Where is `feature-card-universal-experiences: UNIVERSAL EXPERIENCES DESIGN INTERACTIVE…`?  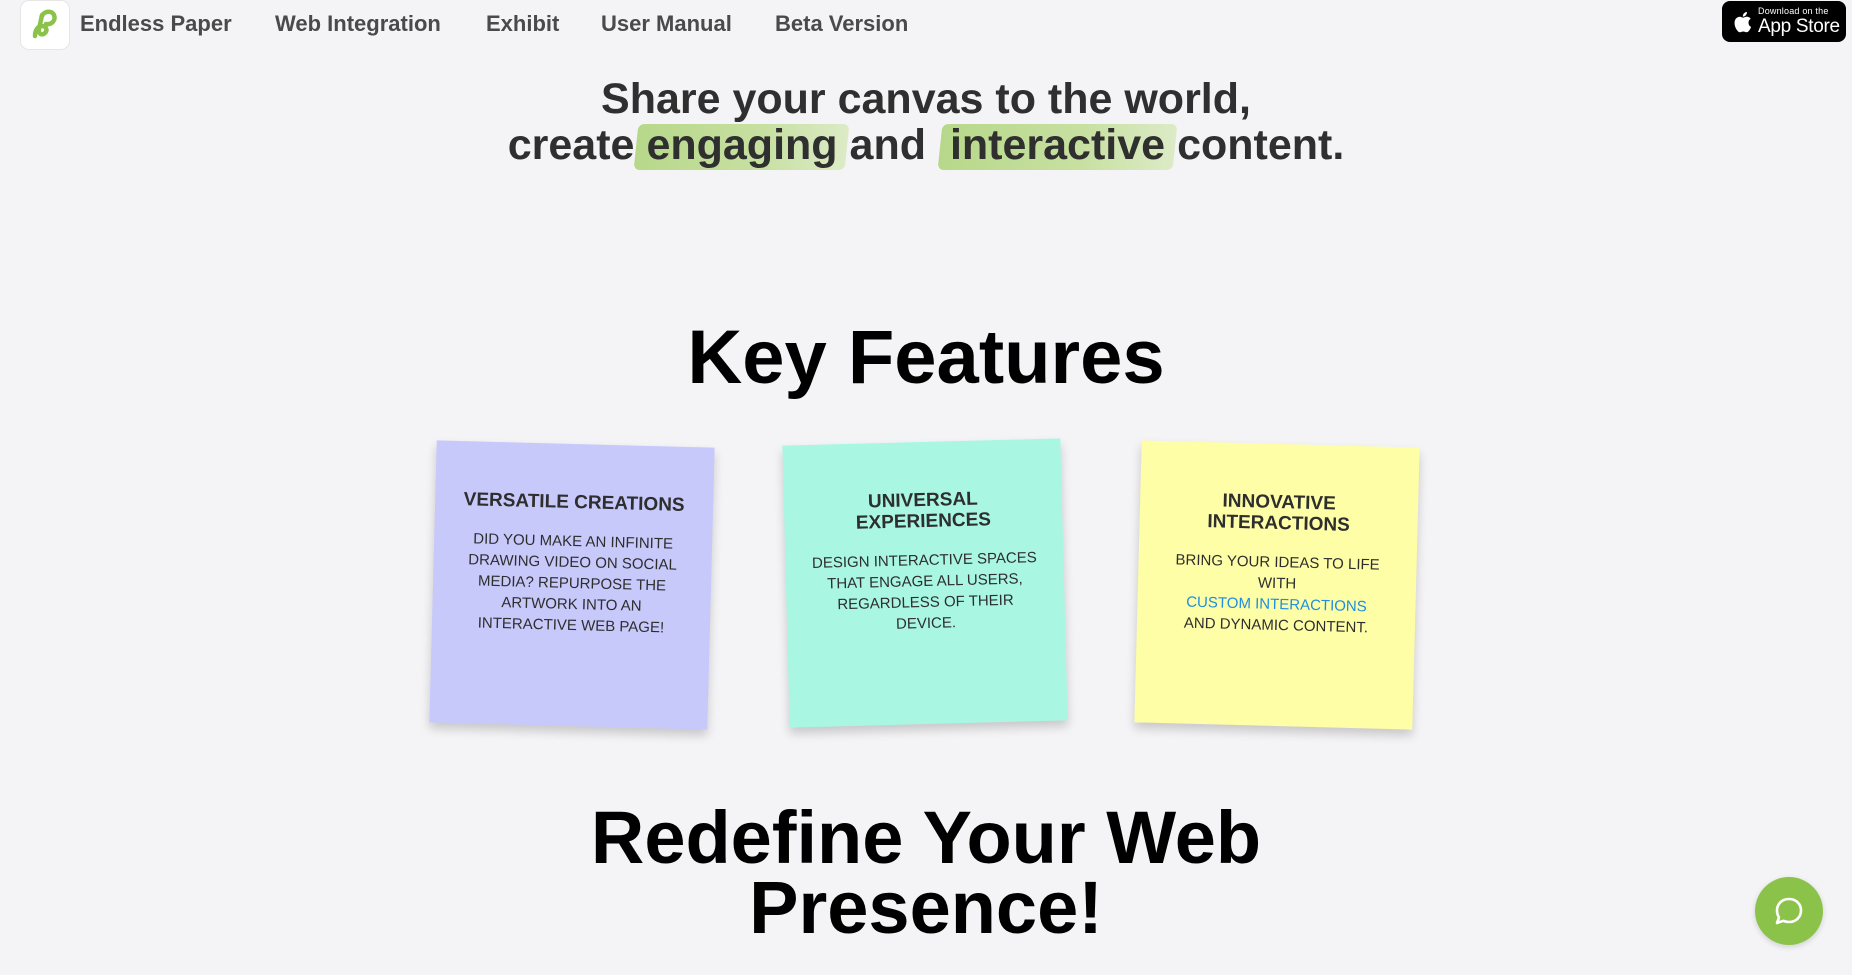
feature-card-universal-experiences: UNIVERSAL EXPERIENCES DESIGN INTERACTIVE… is located at coordinates (925, 583).